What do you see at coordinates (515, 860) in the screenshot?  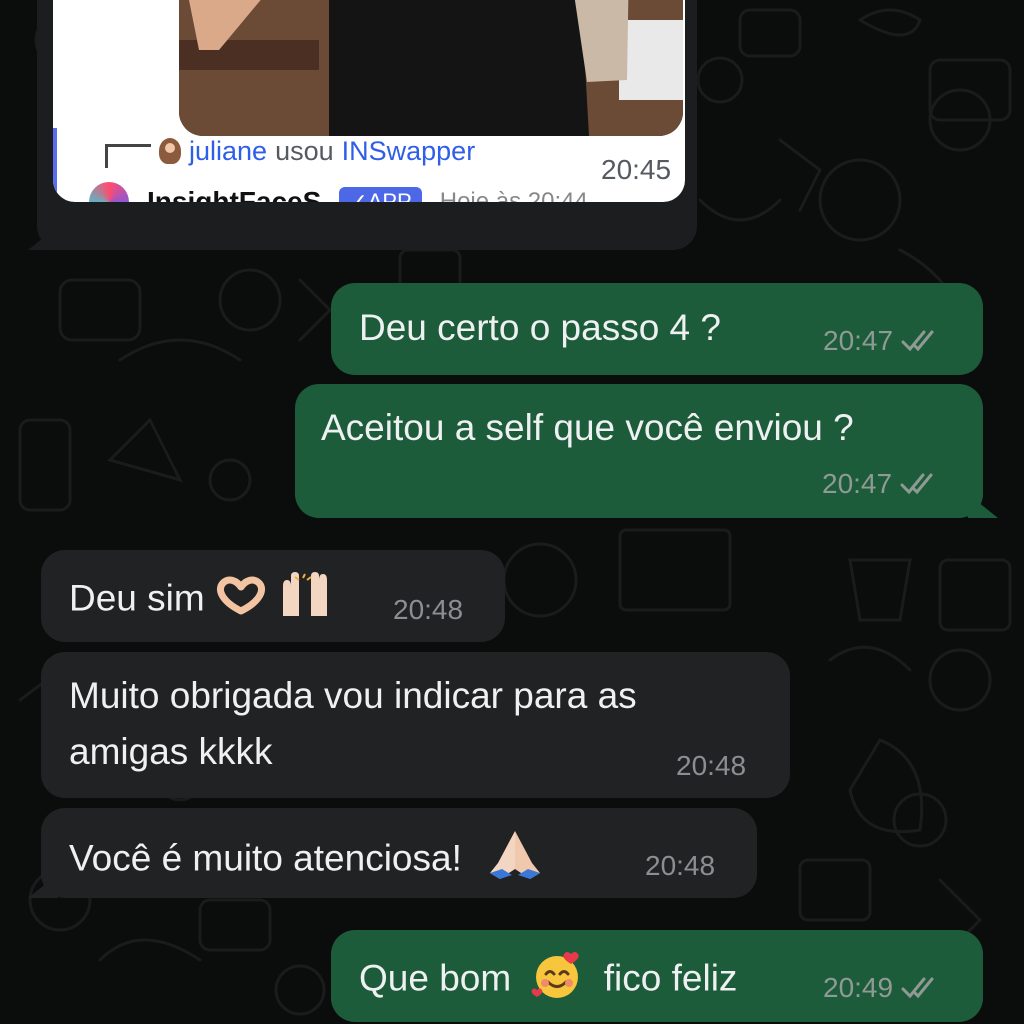 I see `folded-hands-emoji` at bounding box center [515, 860].